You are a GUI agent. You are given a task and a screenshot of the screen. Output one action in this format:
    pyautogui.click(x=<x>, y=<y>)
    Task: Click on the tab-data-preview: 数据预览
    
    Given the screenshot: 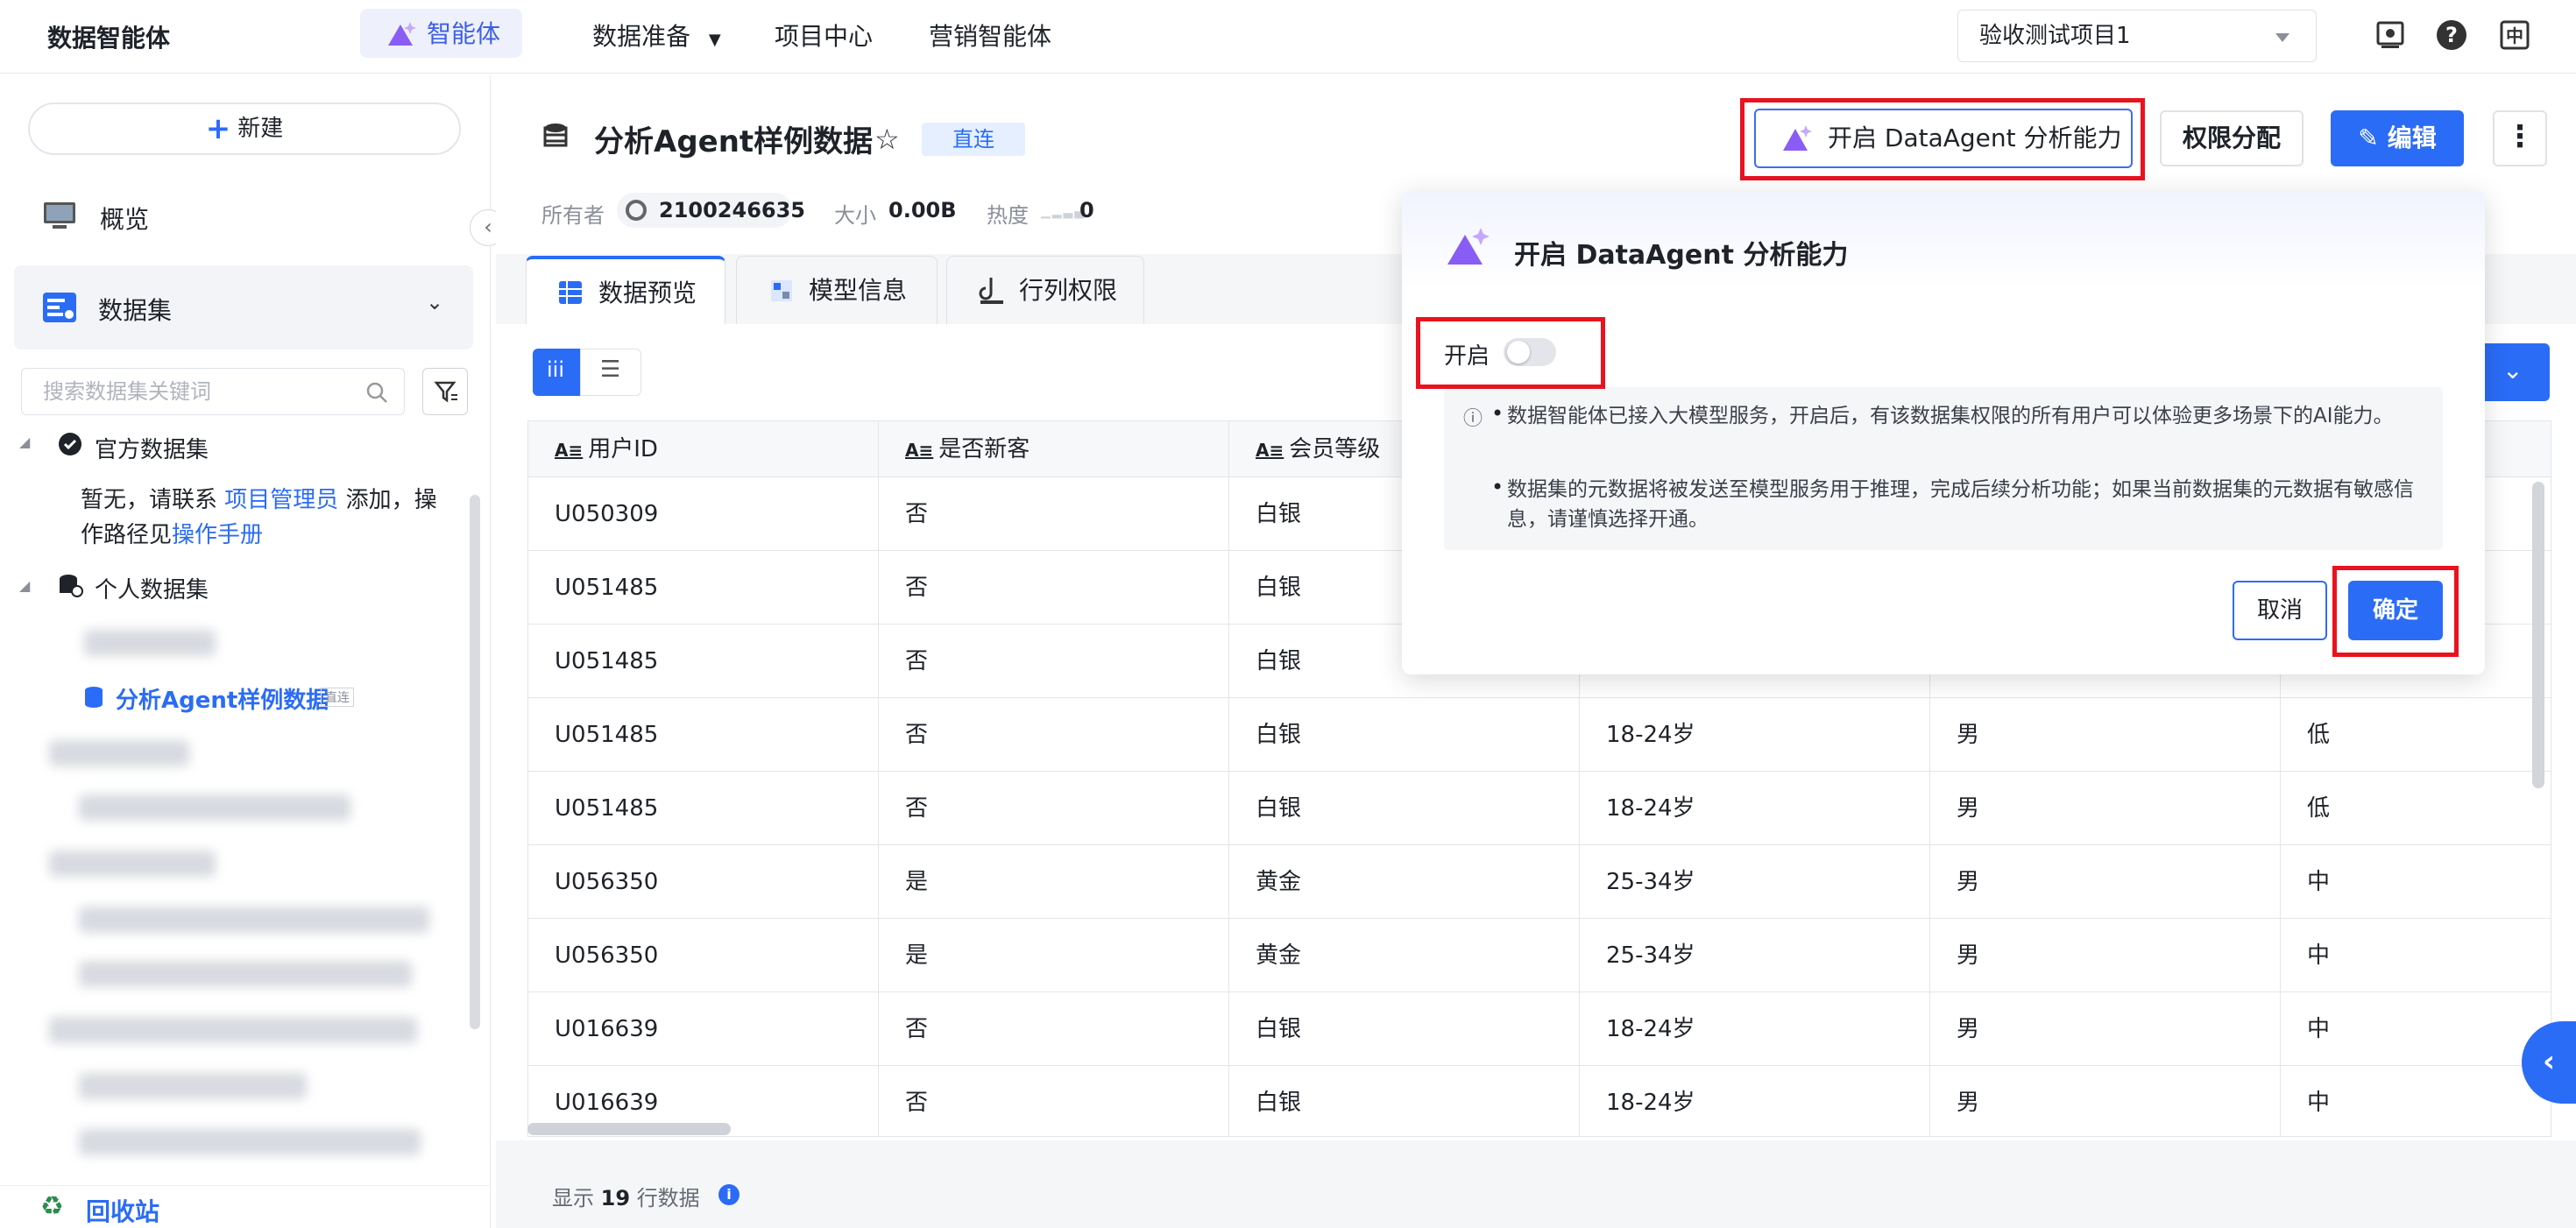 What is the action you would take?
    pyautogui.click(x=625, y=290)
    